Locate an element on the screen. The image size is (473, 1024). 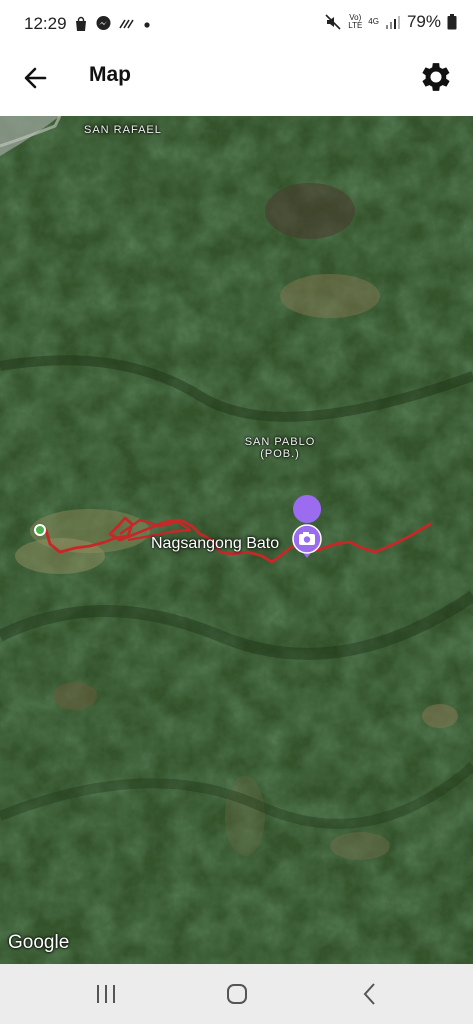
start-marker is located at coordinates (40, 530).